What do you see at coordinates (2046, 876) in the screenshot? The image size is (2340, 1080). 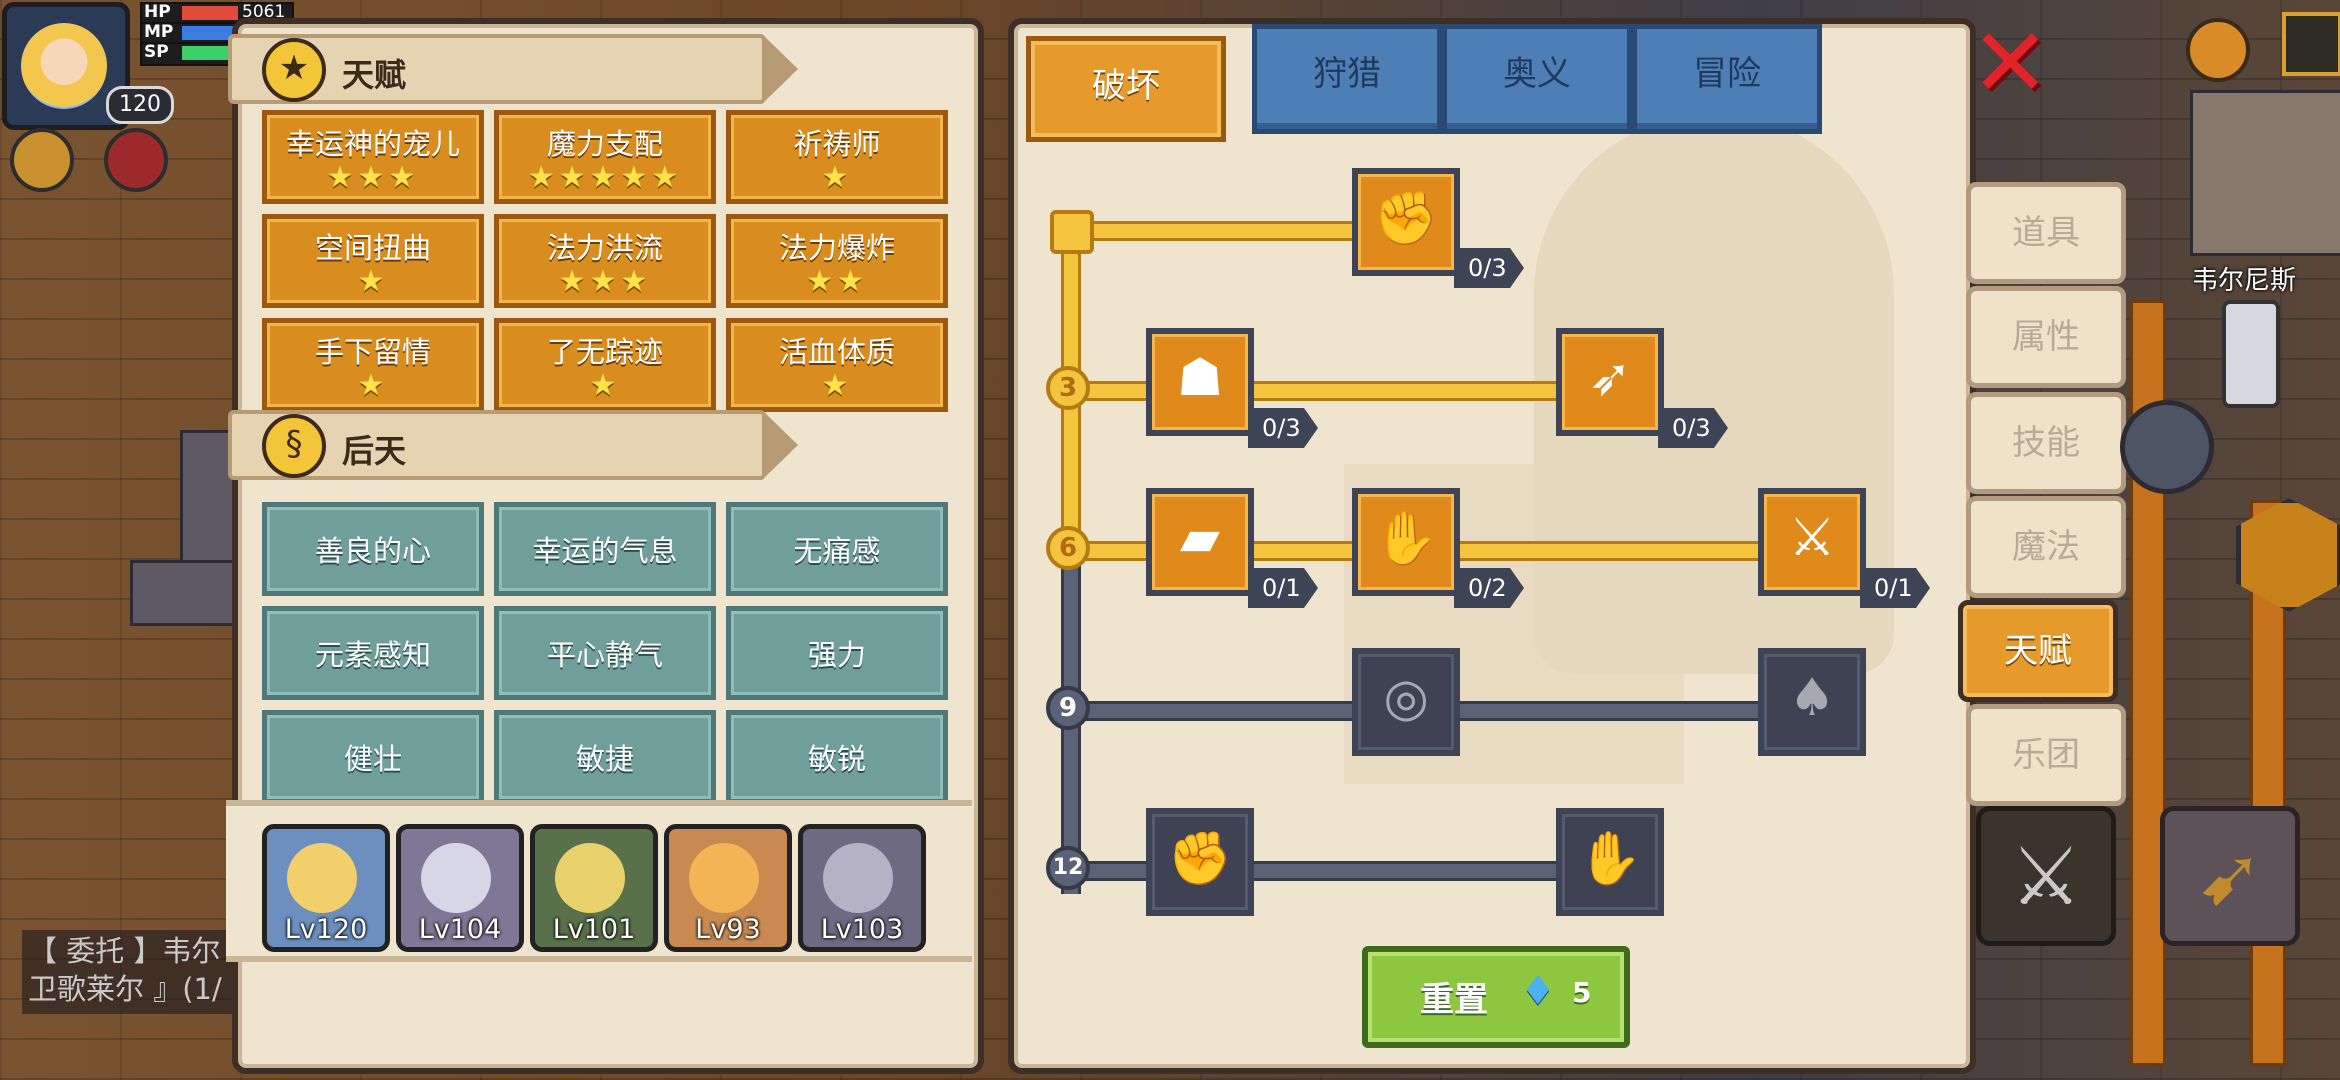 I see `sword-icon: ⚔` at bounding box center [2046, 876].